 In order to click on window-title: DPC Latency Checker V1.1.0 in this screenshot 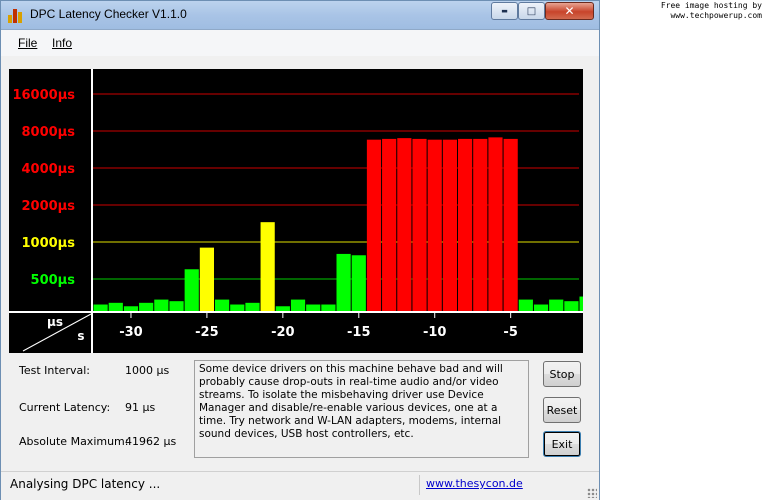, I will do `click(108, 14)`.